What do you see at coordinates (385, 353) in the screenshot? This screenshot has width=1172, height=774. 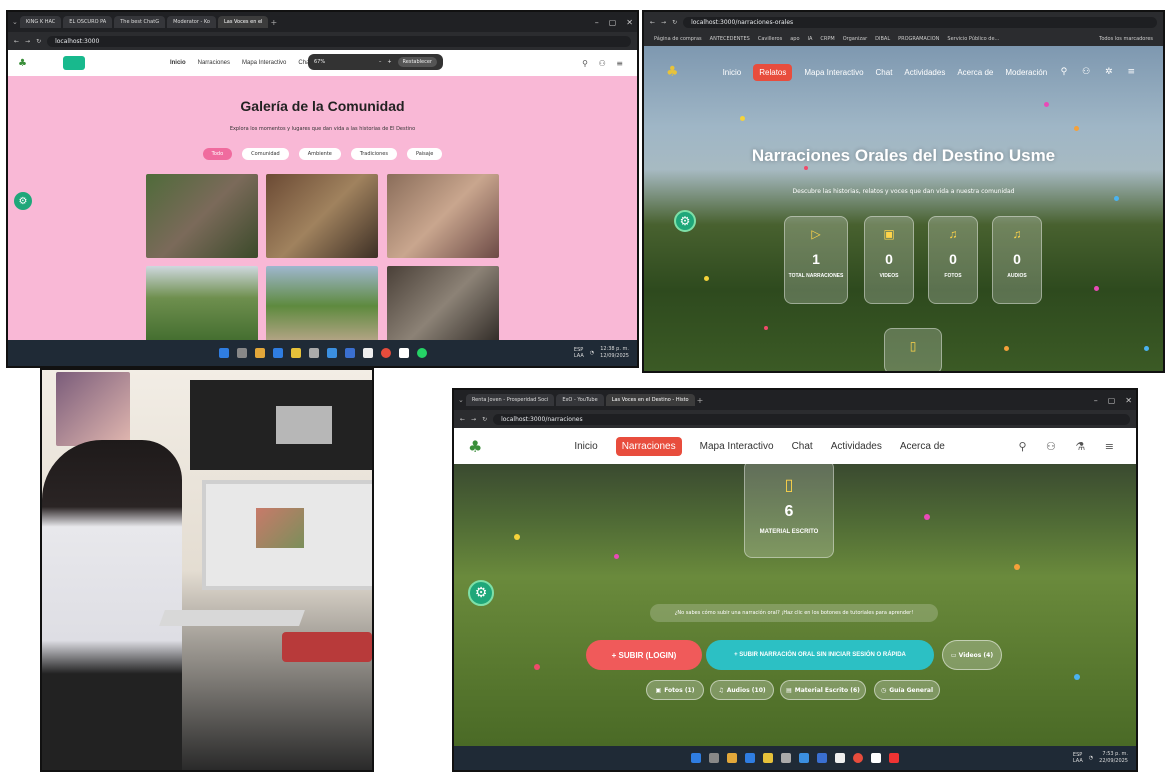 I see `chrome-icon` at bounding box center [385, 353].